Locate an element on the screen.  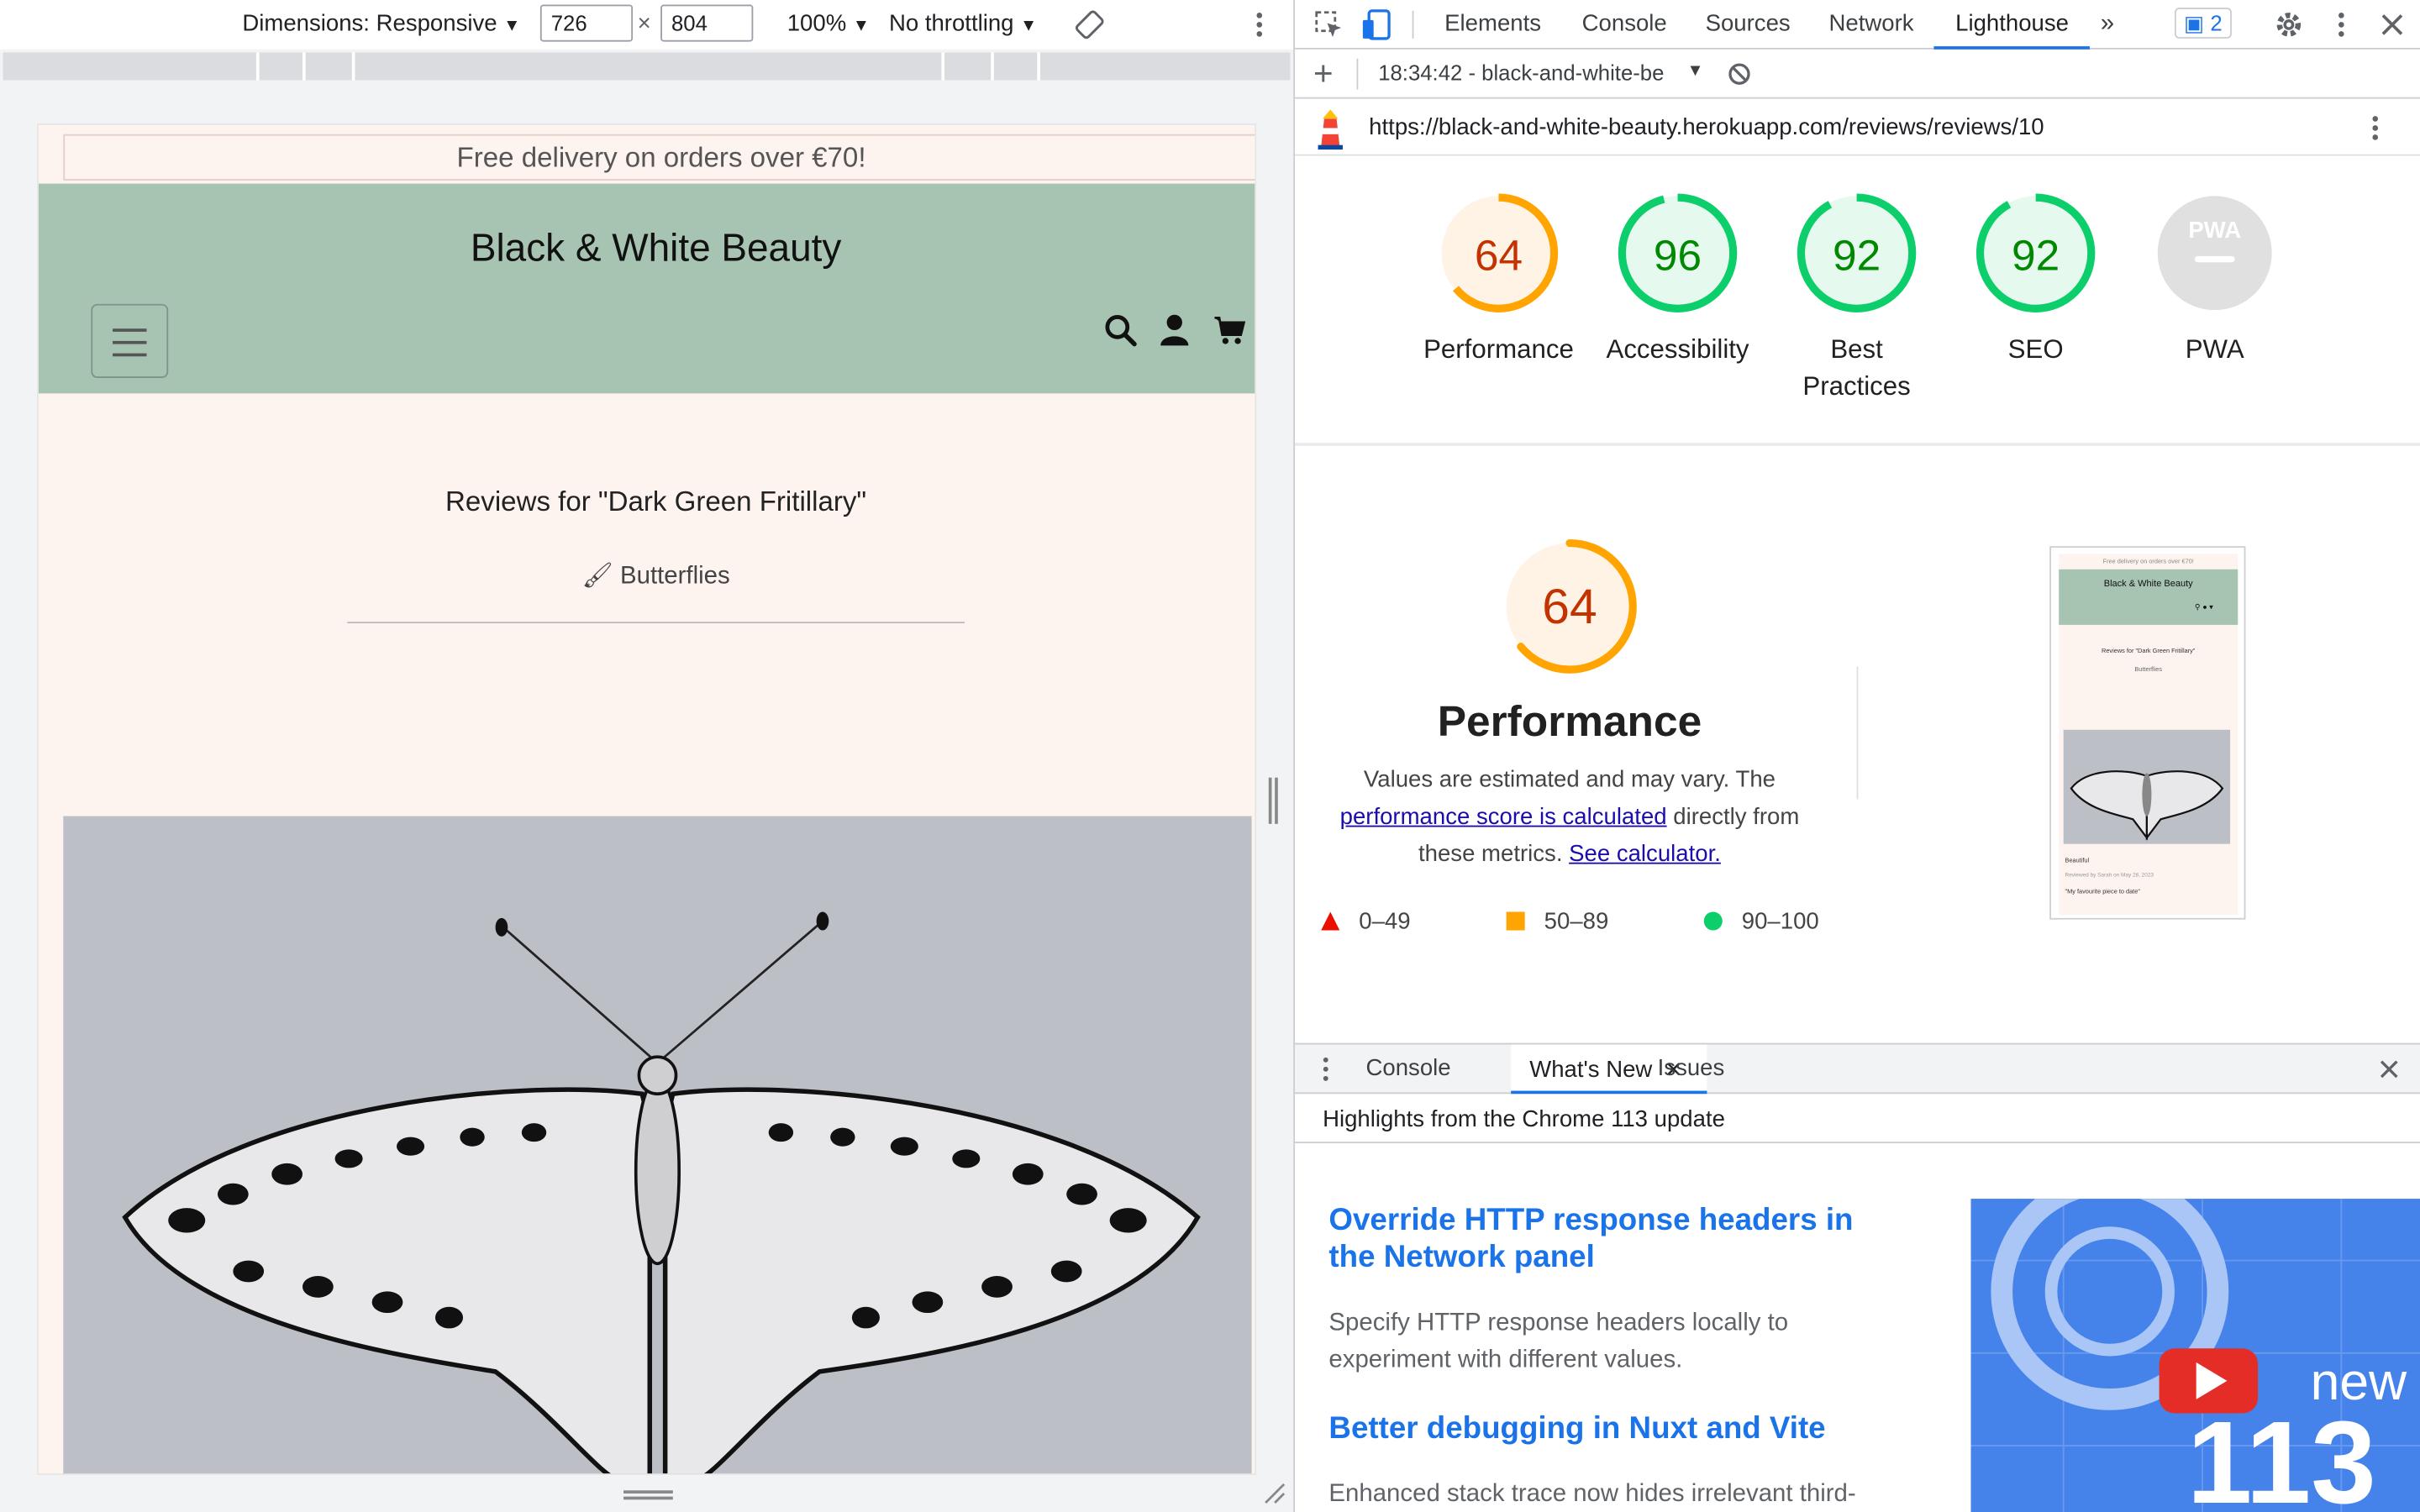
green-circle-icon is located at coordinates (1713, 921).